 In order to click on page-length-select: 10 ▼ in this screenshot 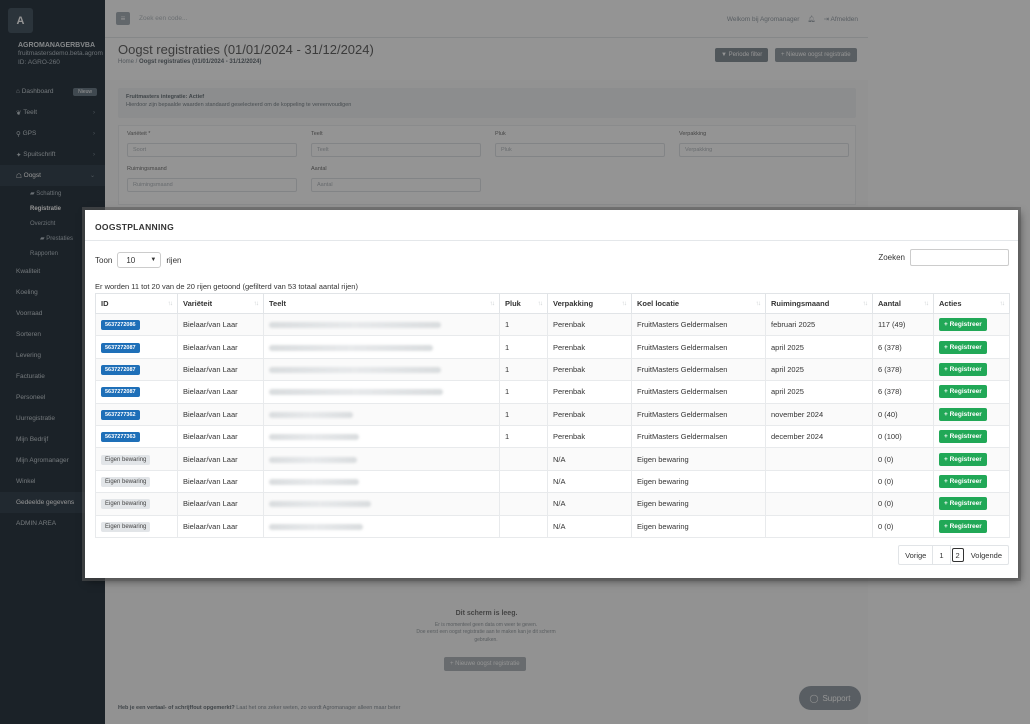, I will do `click(139, 260)`.